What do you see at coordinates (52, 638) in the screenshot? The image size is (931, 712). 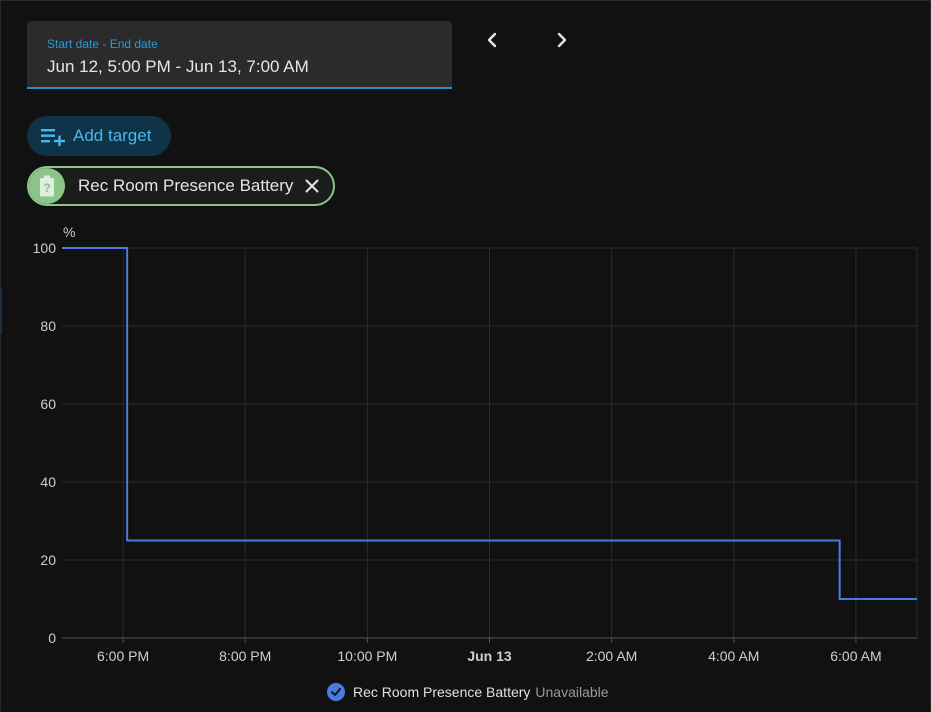 I see `y-tick-label: 0` at bounding box center [52, 638].